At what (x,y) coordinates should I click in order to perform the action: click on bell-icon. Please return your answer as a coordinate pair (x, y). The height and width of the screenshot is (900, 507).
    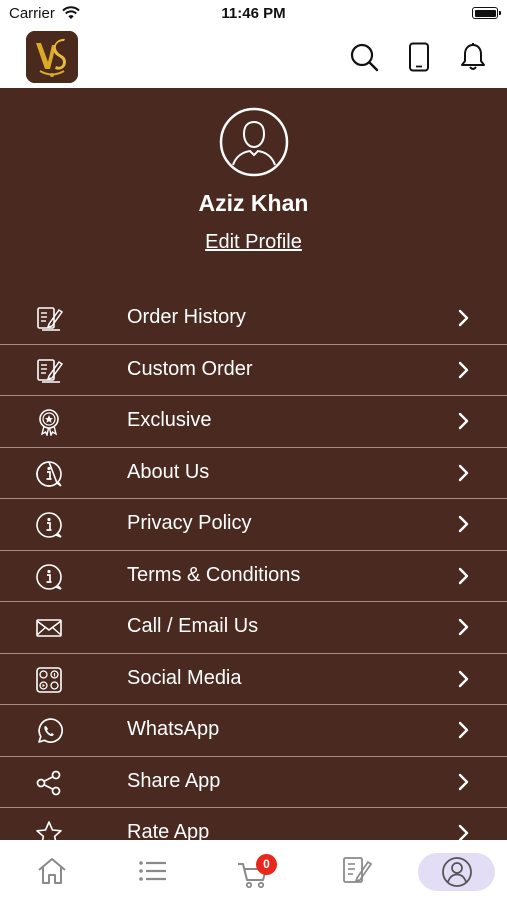
    Looking at the image, I should click on (473, 57).